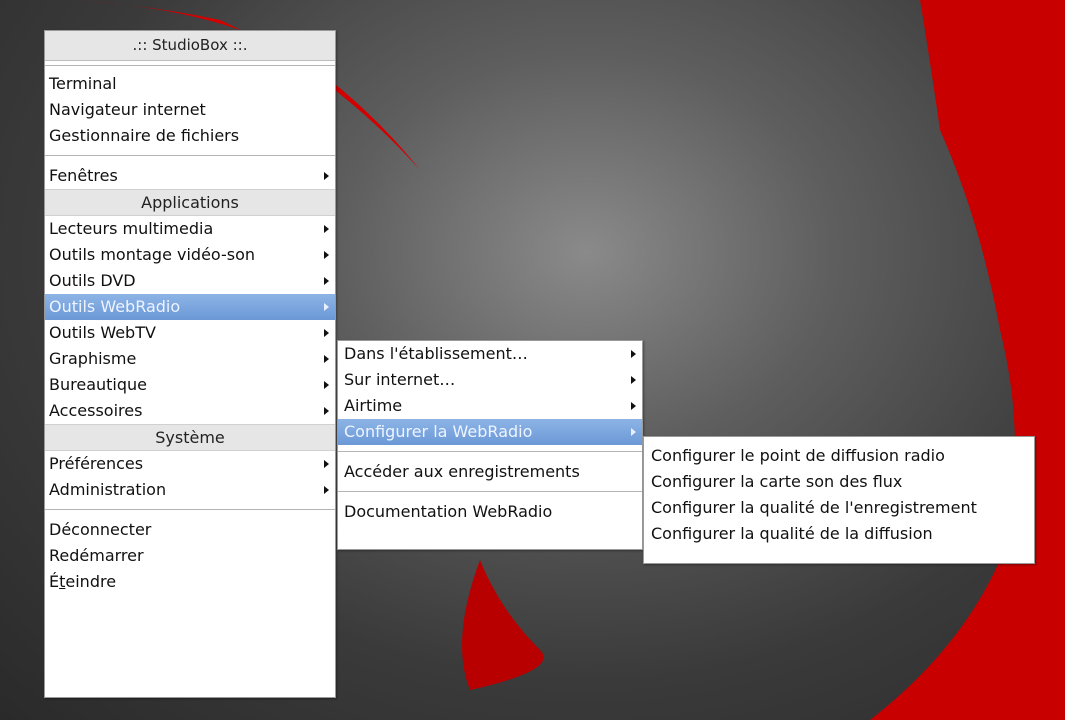 Image resolution: width=1065 pixels, height=720 pixels. What do you see at coordinates (190, 46) in the screenshot?
I see `main-menu-title: .:: StudioBox ::.` at bounding box center [190, 46].